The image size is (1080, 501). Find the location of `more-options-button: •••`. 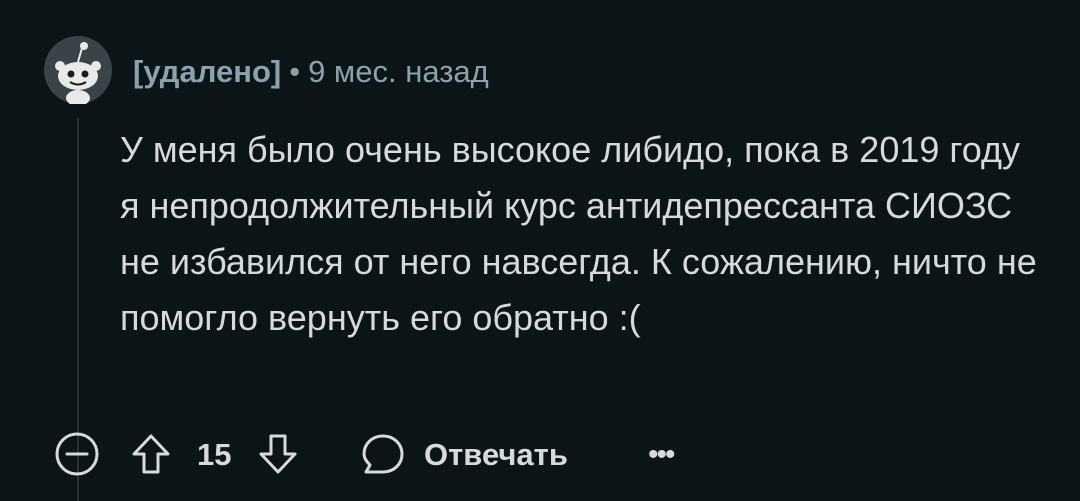

more-options-button: ••• is located at coordinates (661, 455).